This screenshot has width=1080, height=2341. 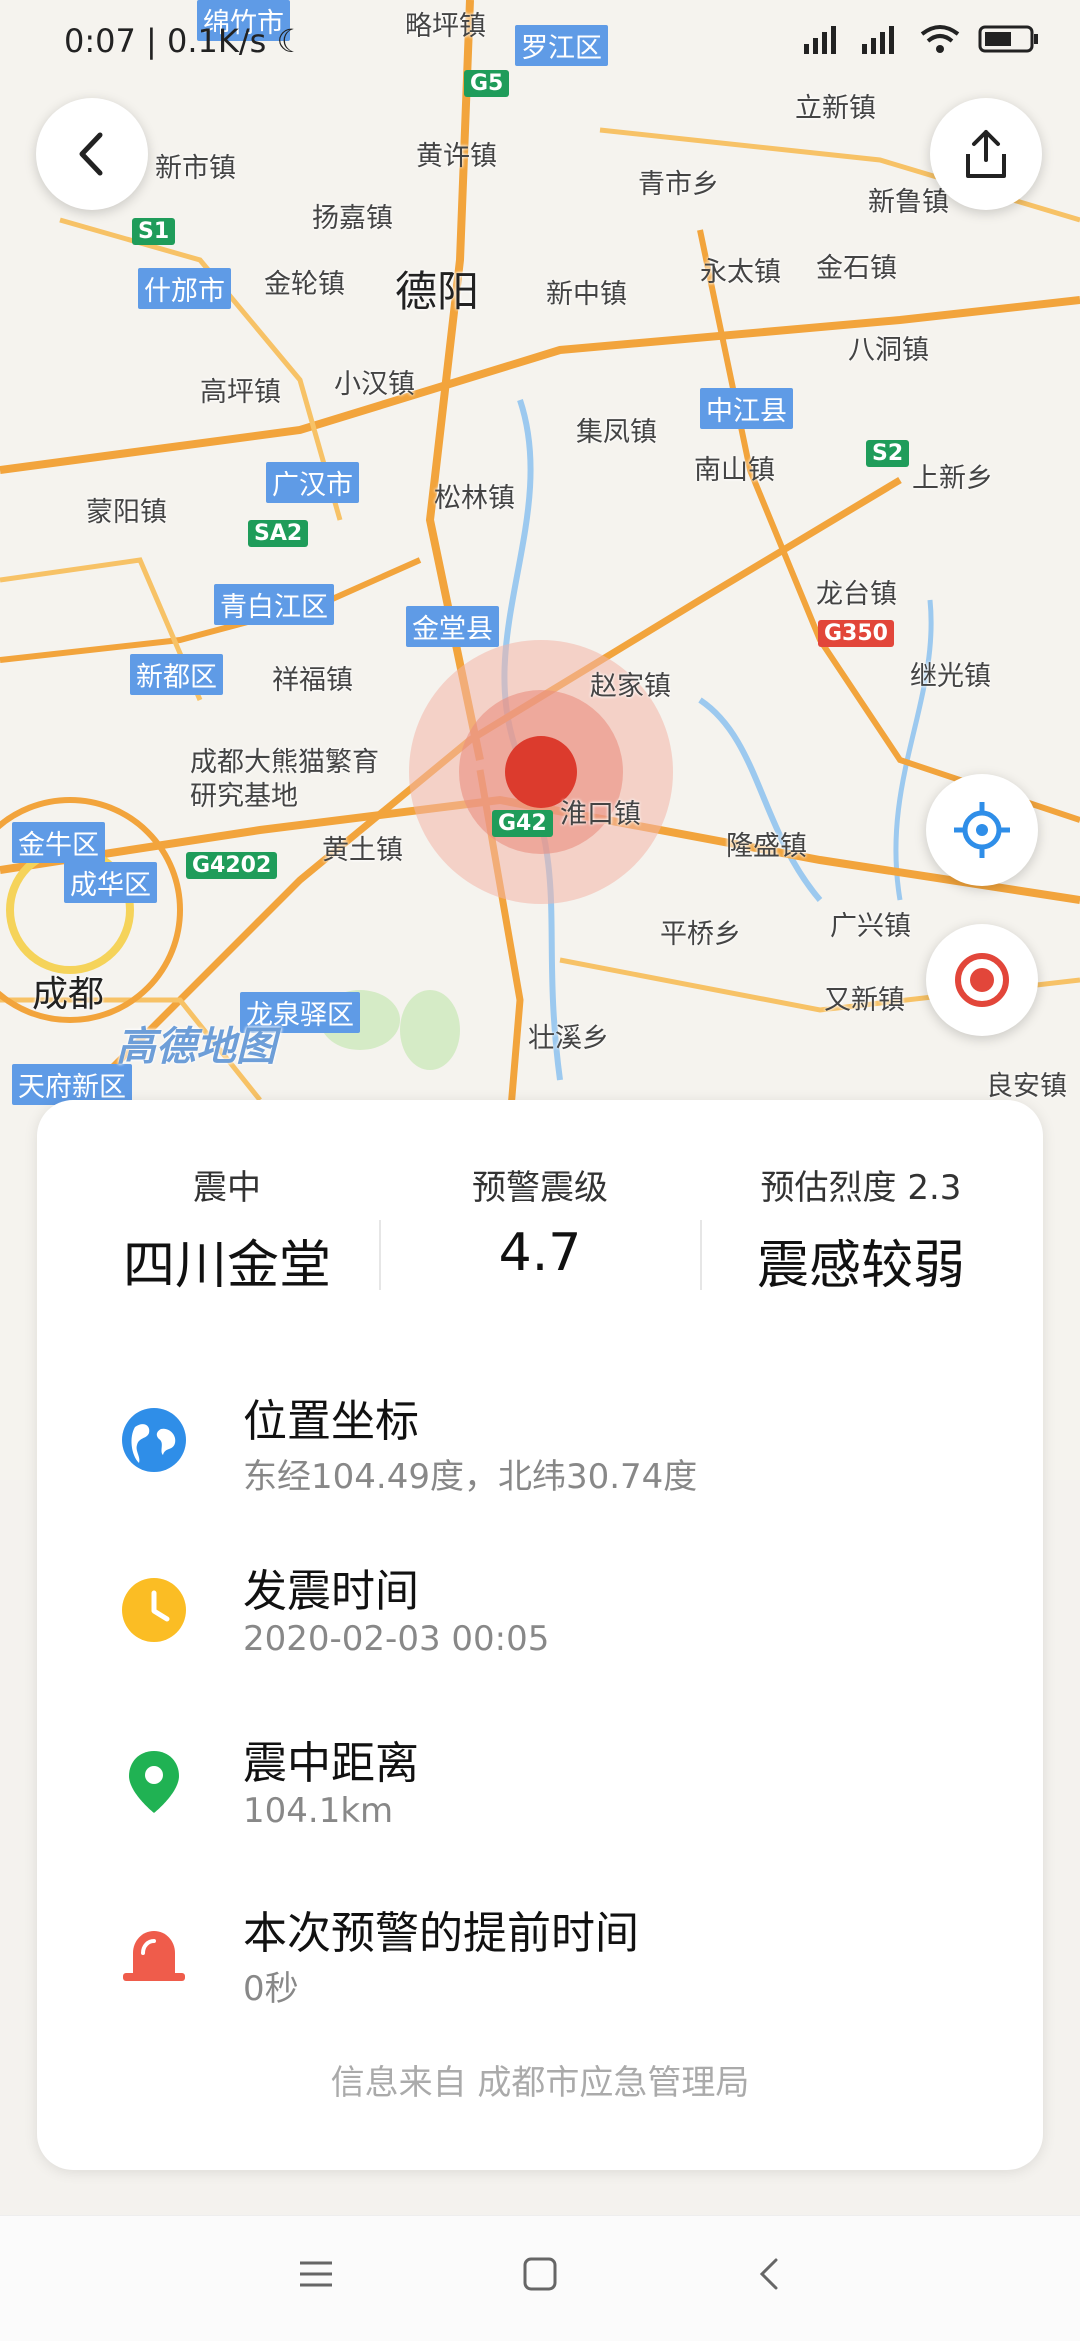 I want to click on town-label: 淮口镇, so click(x=600, y=814).